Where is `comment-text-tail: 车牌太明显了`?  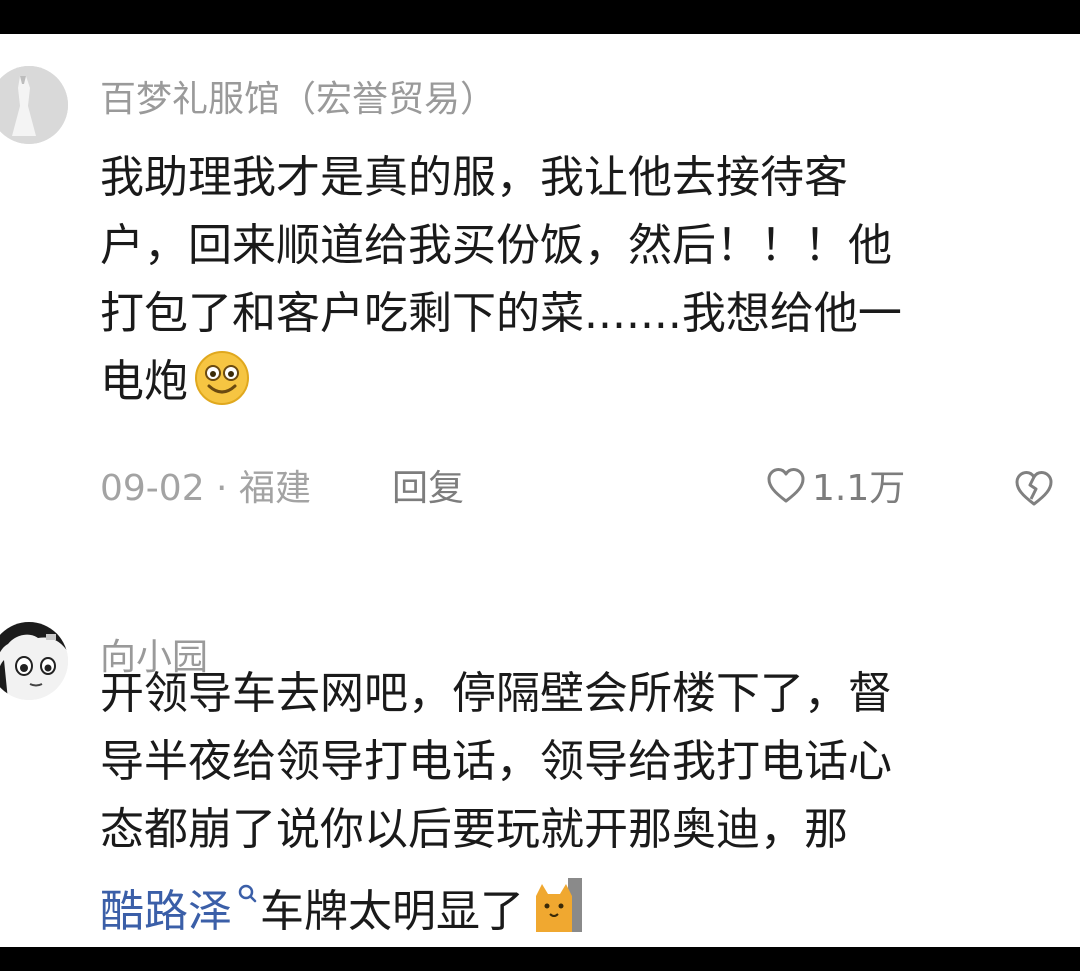
comment-text-tail: 车牌太明显了 is located at coordinates (392, 911).